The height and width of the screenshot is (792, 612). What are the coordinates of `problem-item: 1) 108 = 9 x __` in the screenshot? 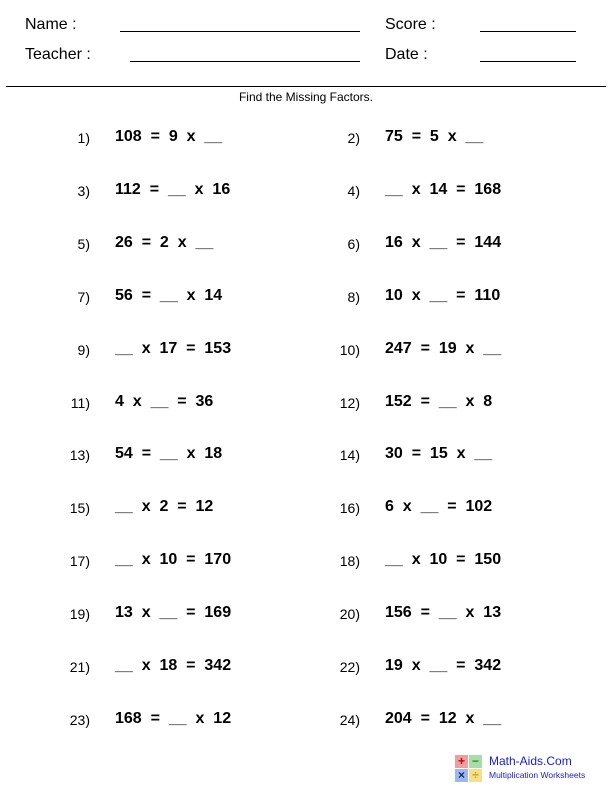 It's located at (187, 139).